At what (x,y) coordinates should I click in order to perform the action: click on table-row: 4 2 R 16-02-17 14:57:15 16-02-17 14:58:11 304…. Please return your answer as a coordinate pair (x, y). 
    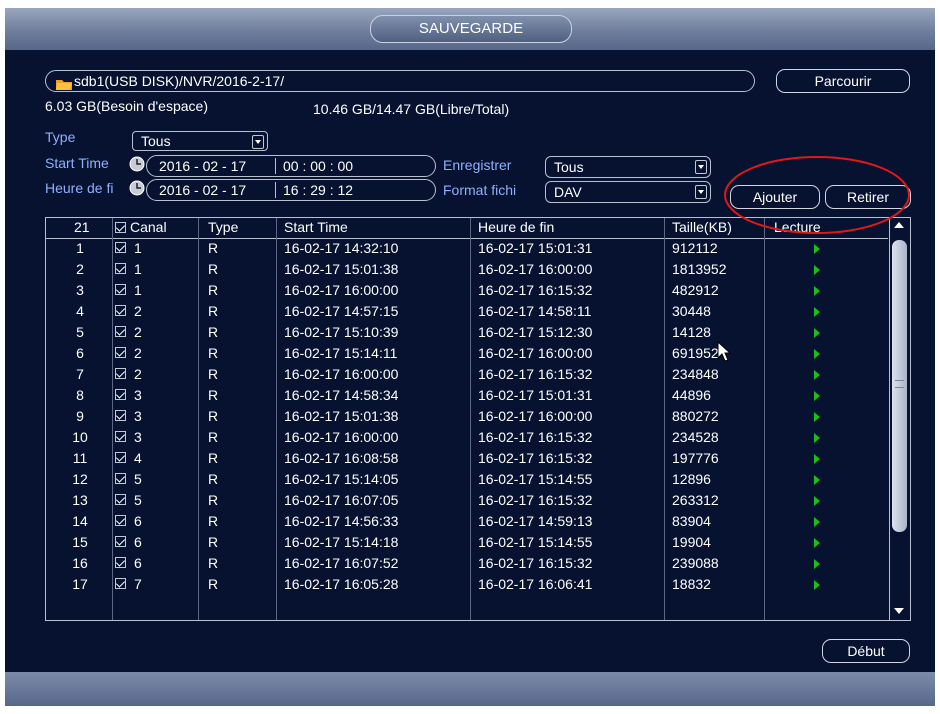
    Looking at the image, I should click on (467, 311).